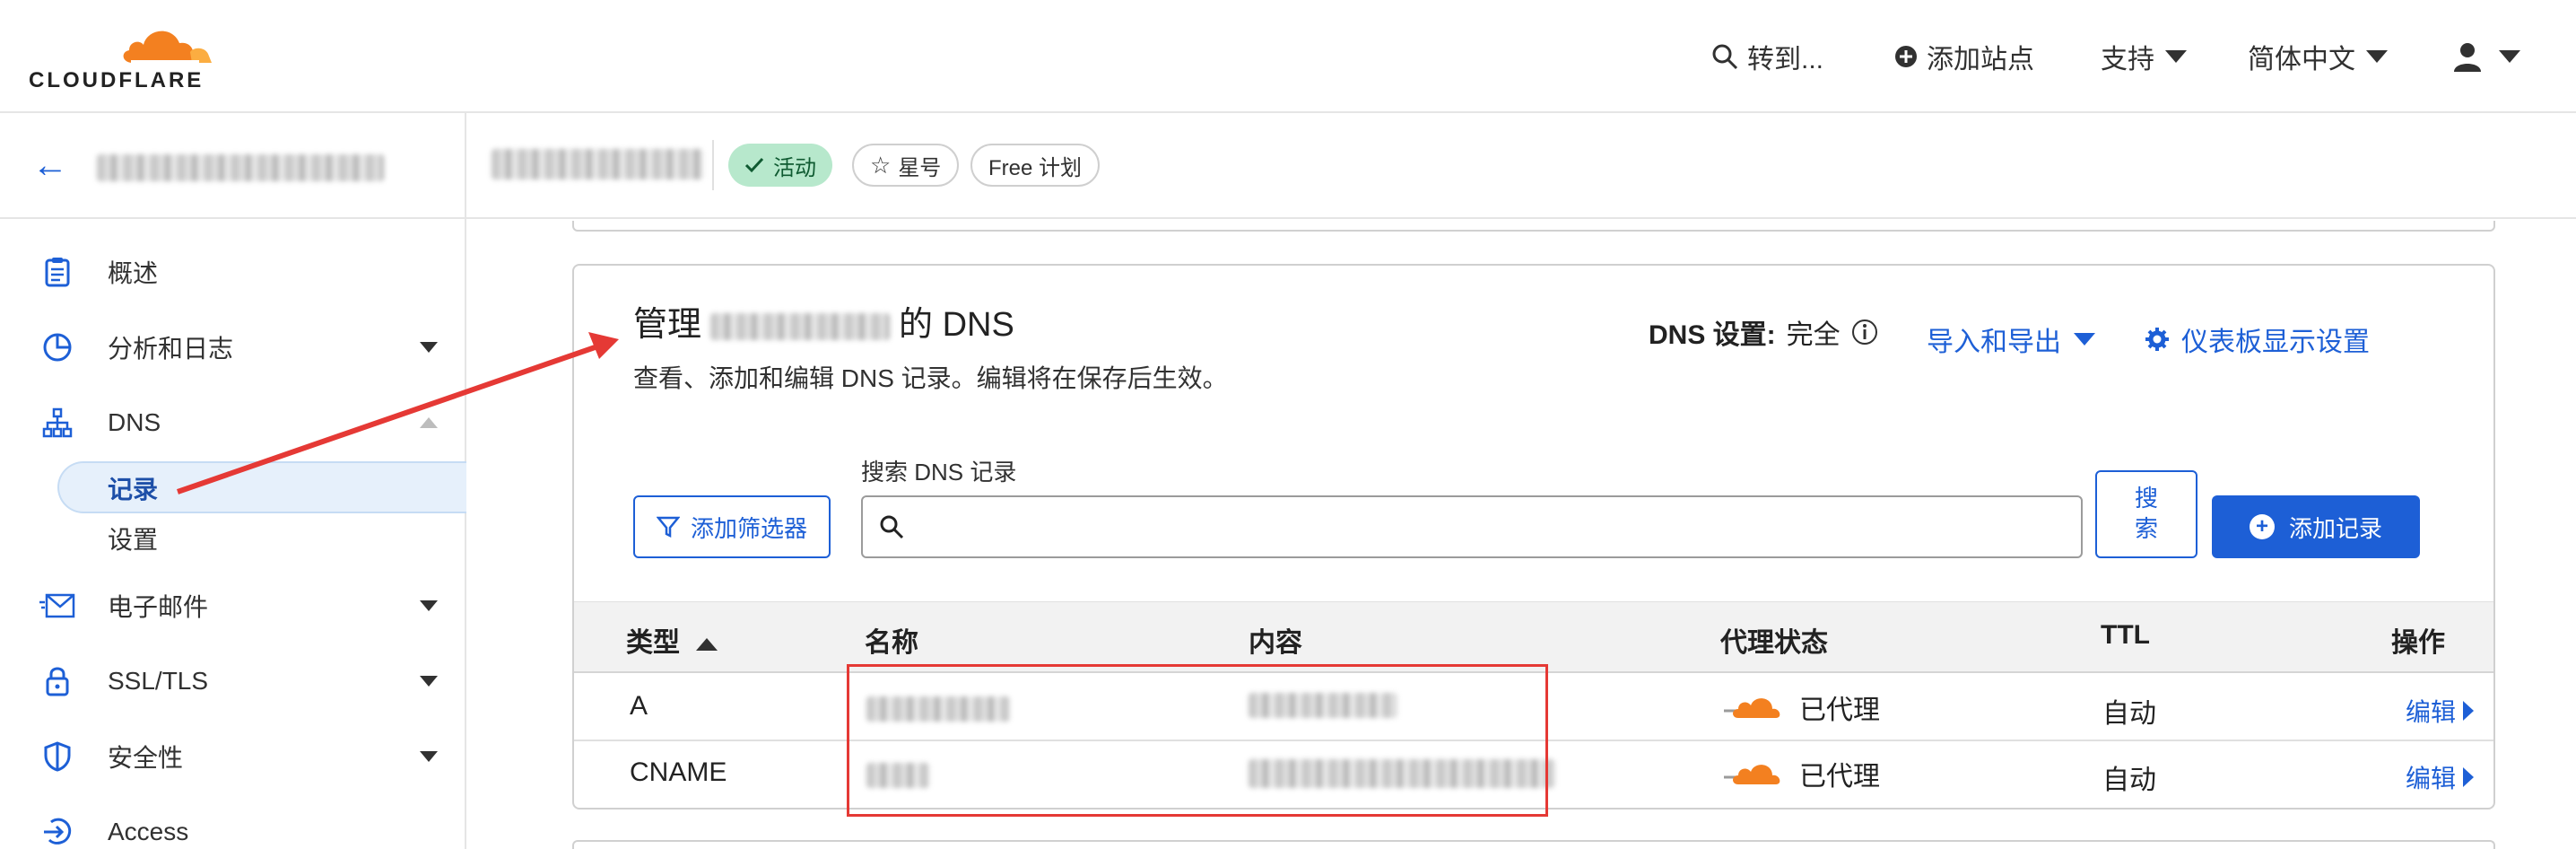 This screenshot has width=2576, height=849. Describe the element at coordinates (939, 472) in the screenshot. I see `search-label: 搜索 DNS 记录` at that location.